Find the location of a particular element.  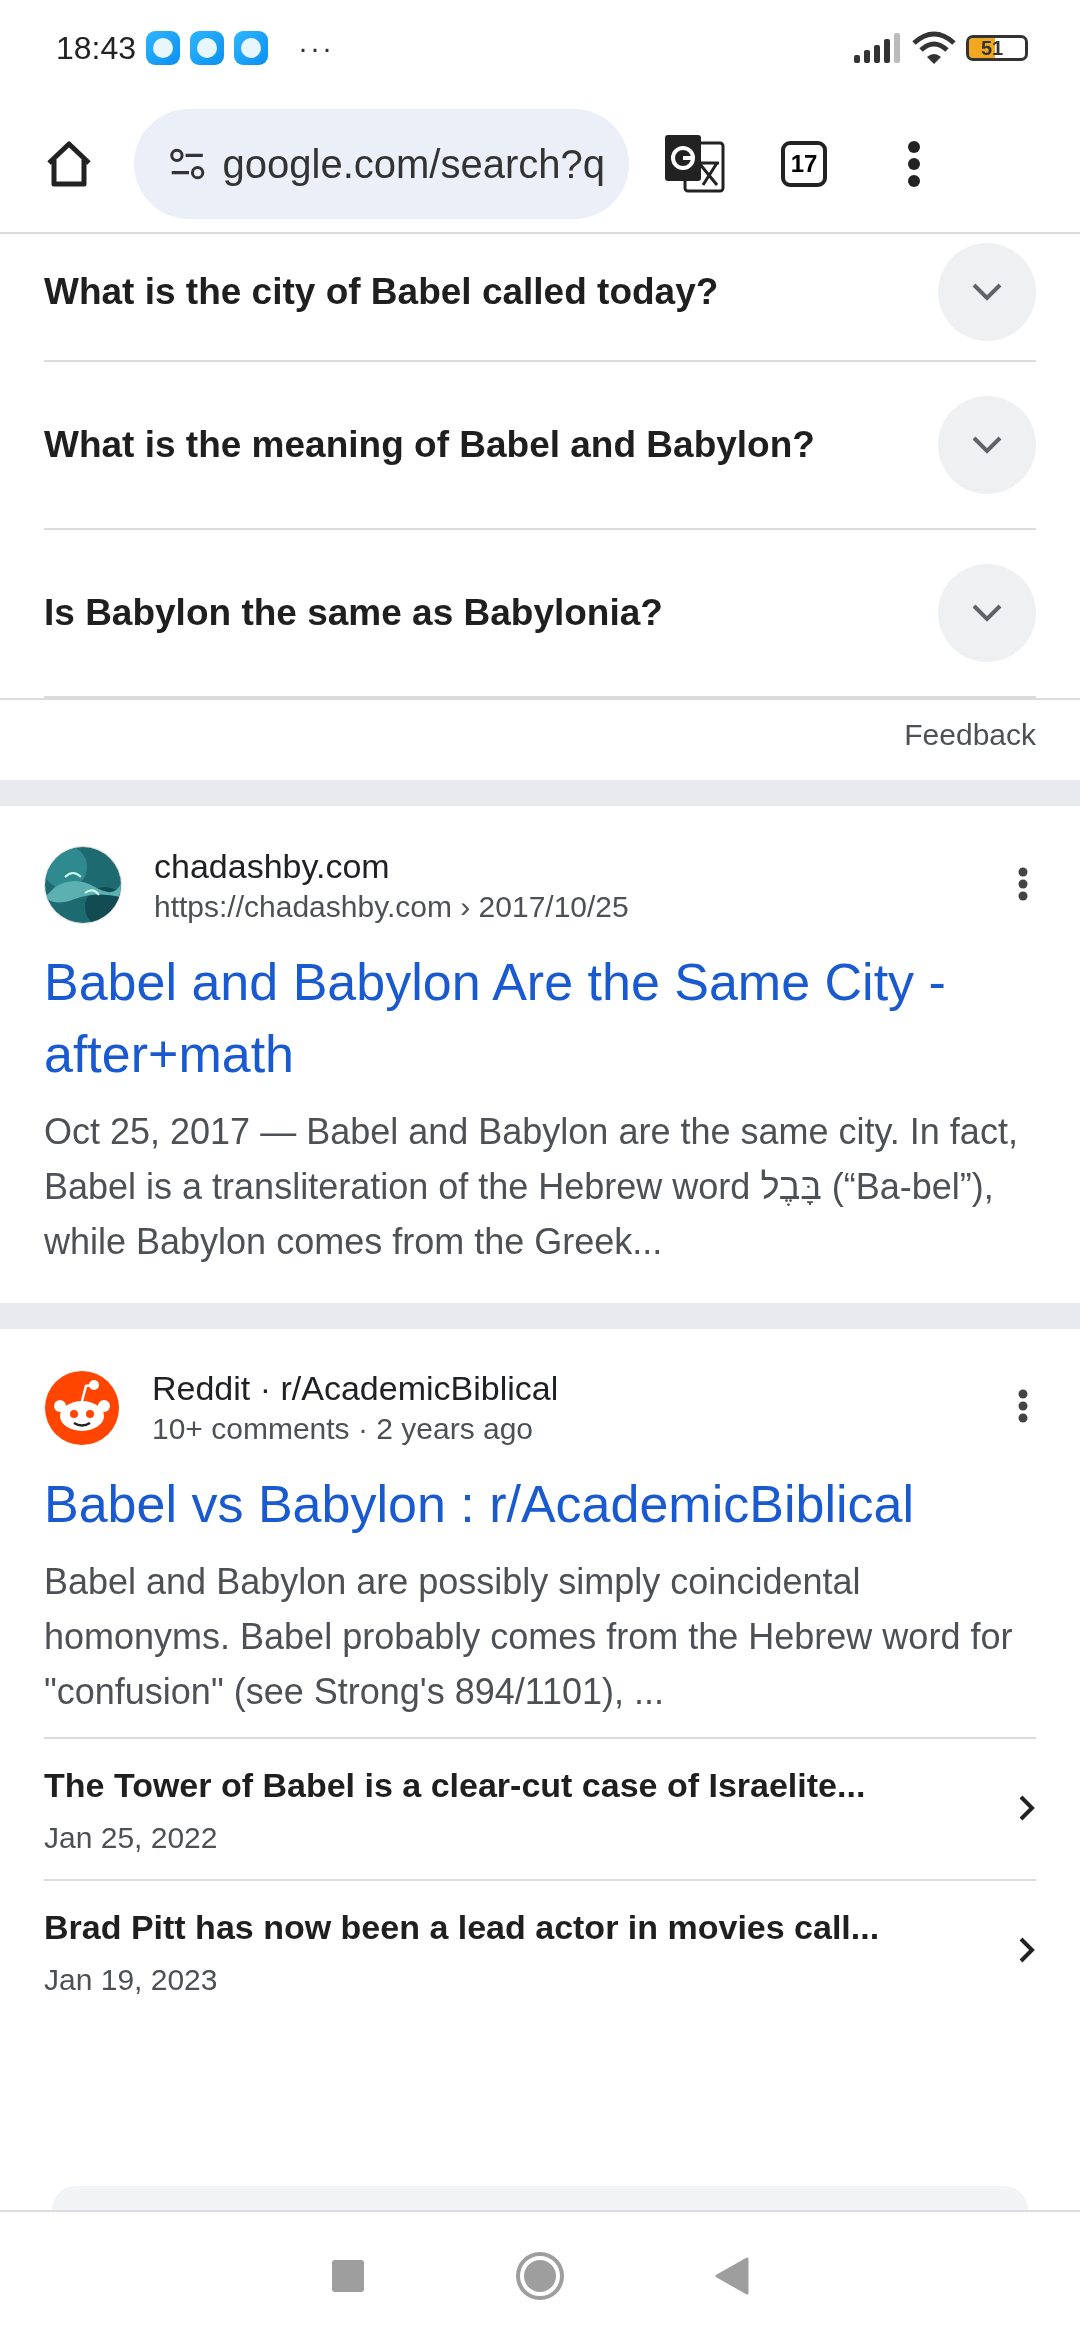

home-nav-button is located at coordinates (540, 2276).